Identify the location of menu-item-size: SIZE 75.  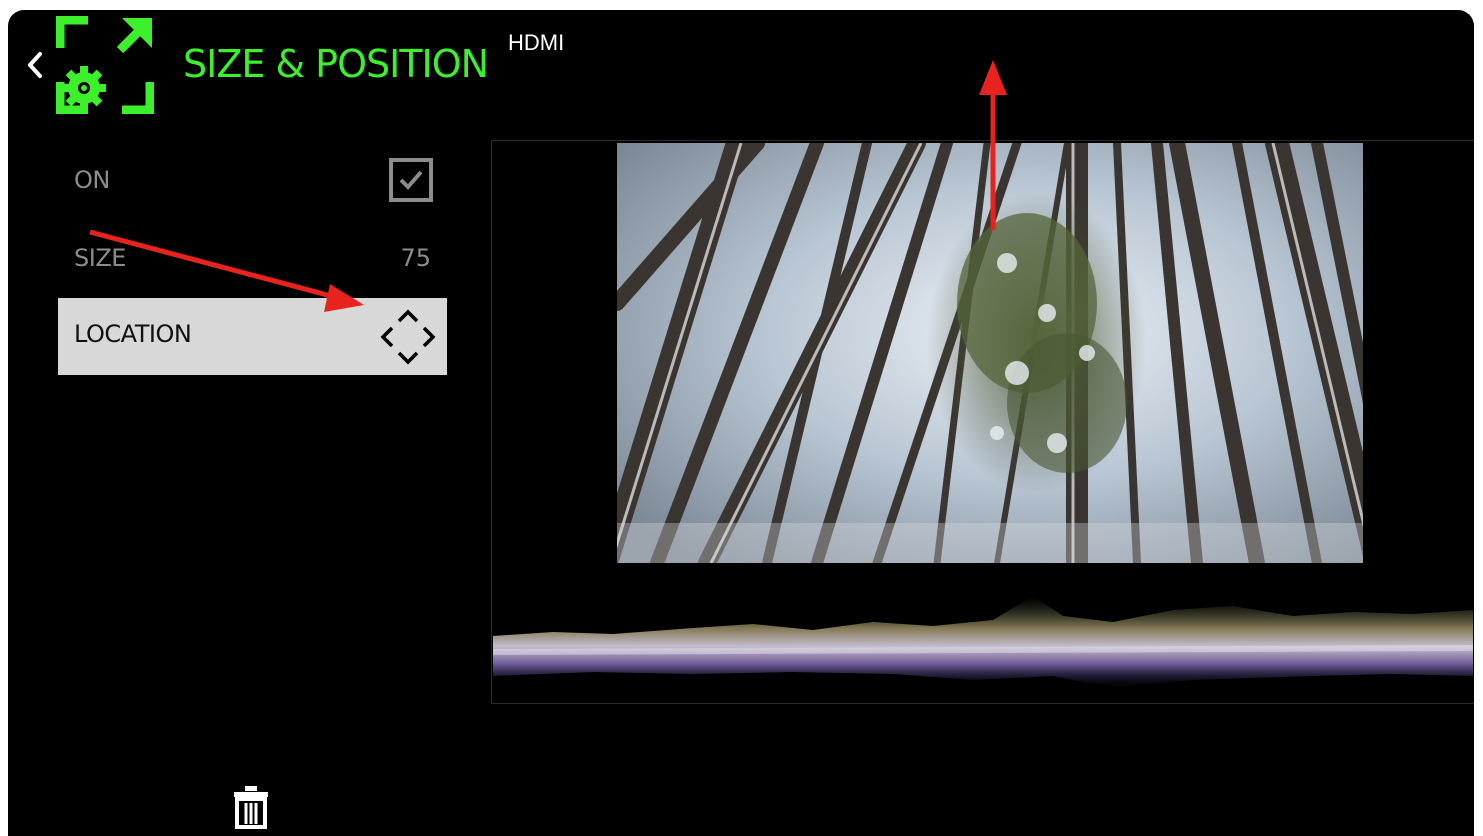
(252, 260).